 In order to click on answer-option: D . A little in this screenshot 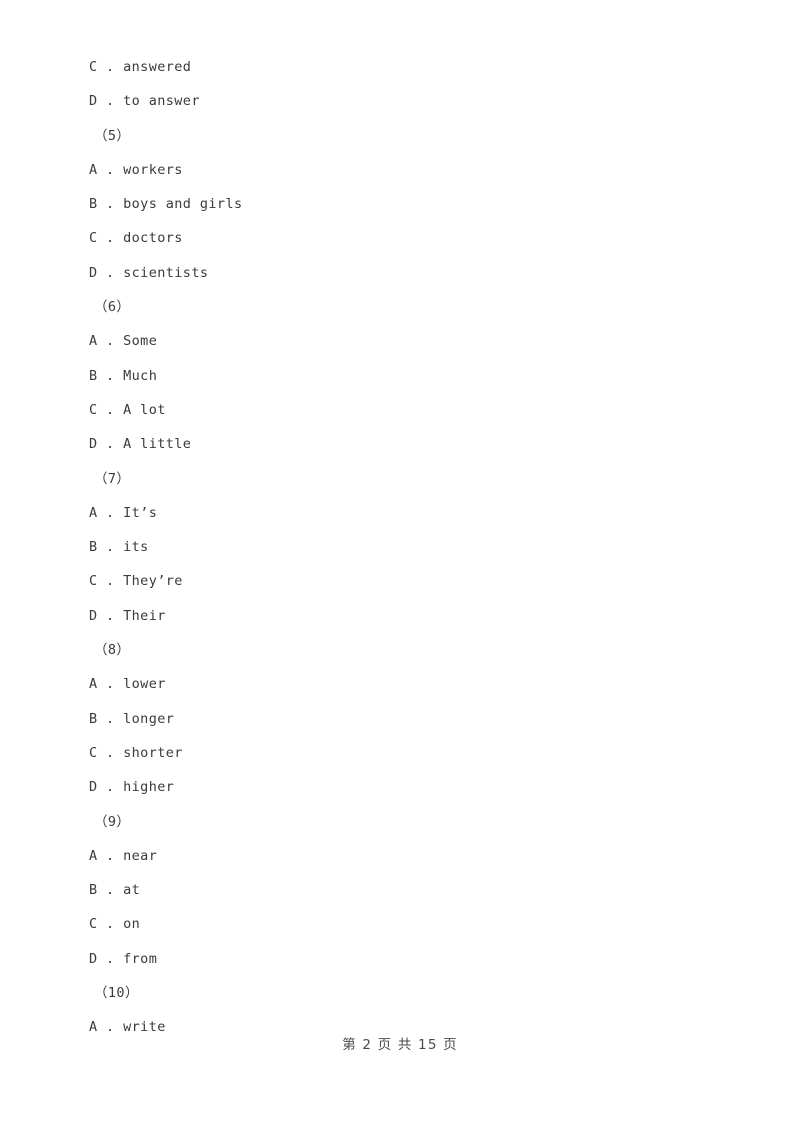, I will do `click(140, 444)`.